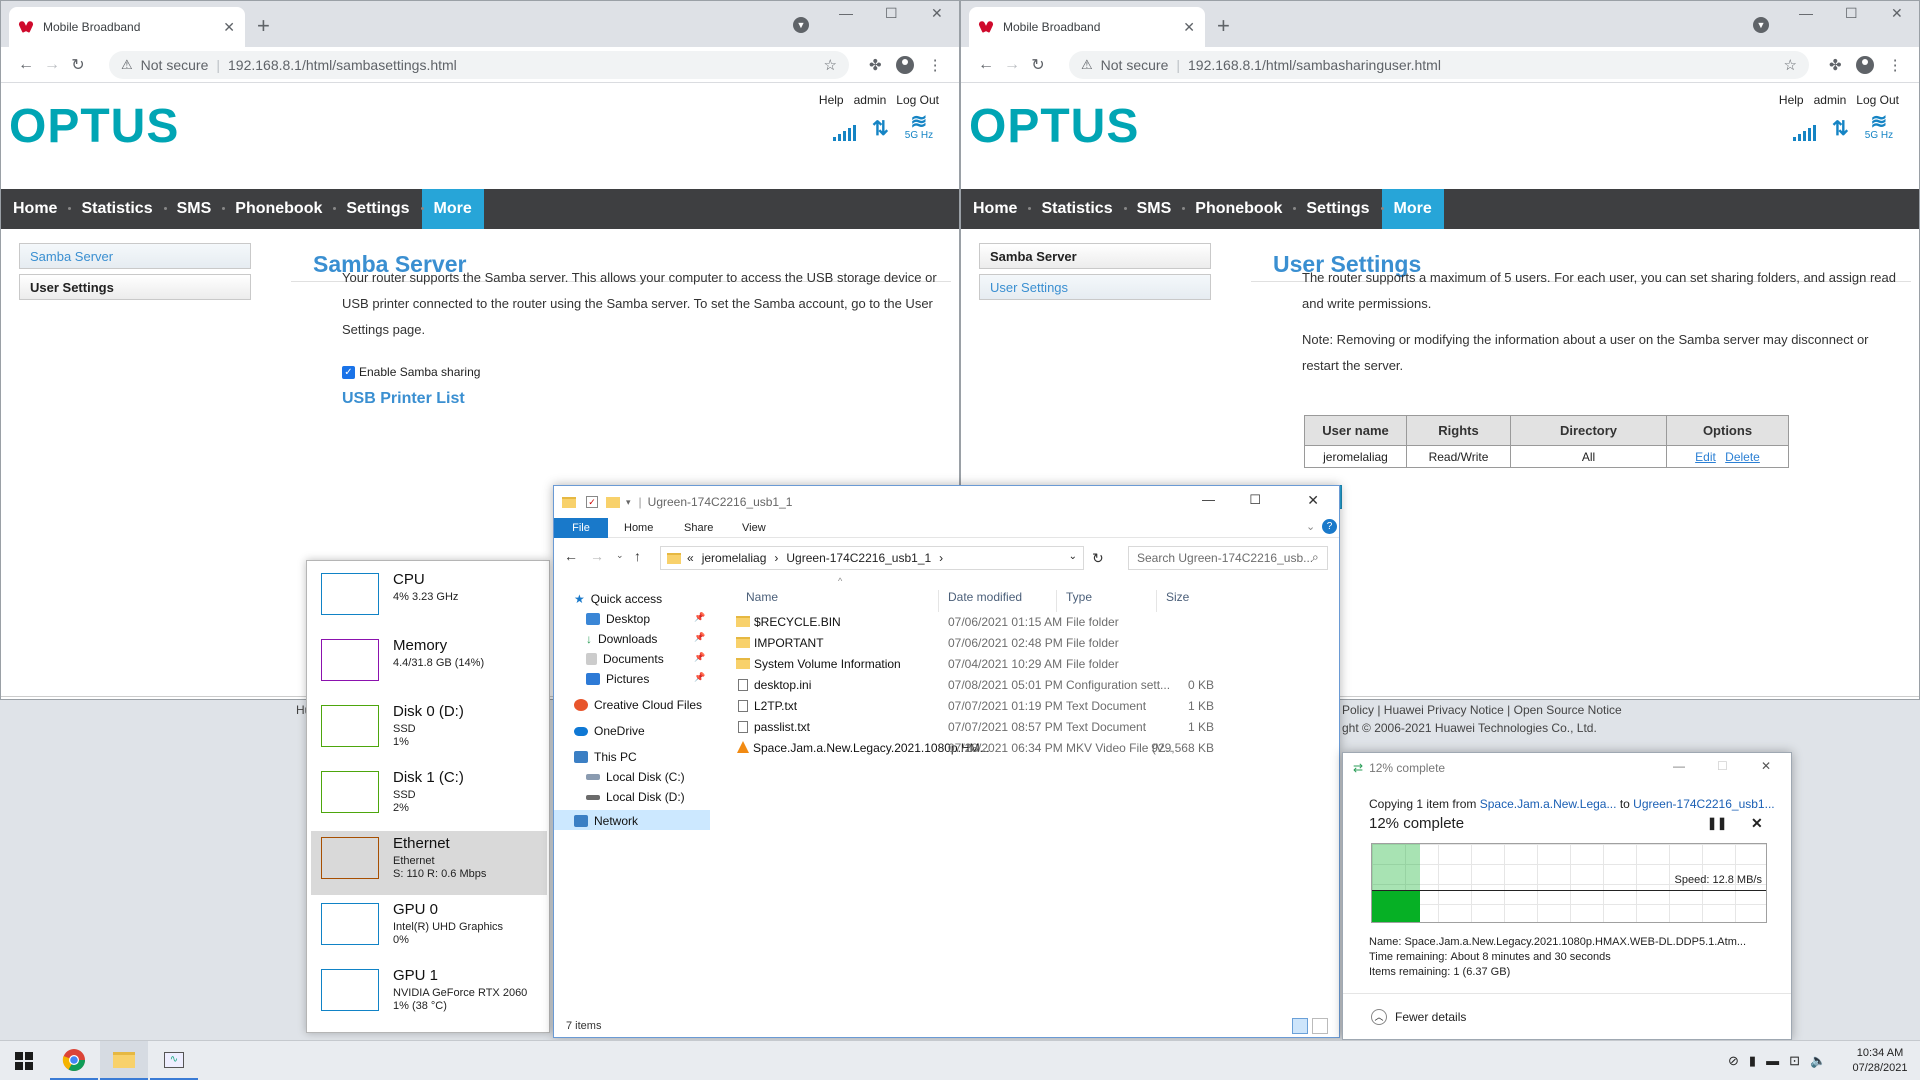 The height and width of the screenshot is (1080, 1920). I want to click on file-row: IMPORTANT 07/06/2021 02:48 PM File folder, so click(1030, 643).